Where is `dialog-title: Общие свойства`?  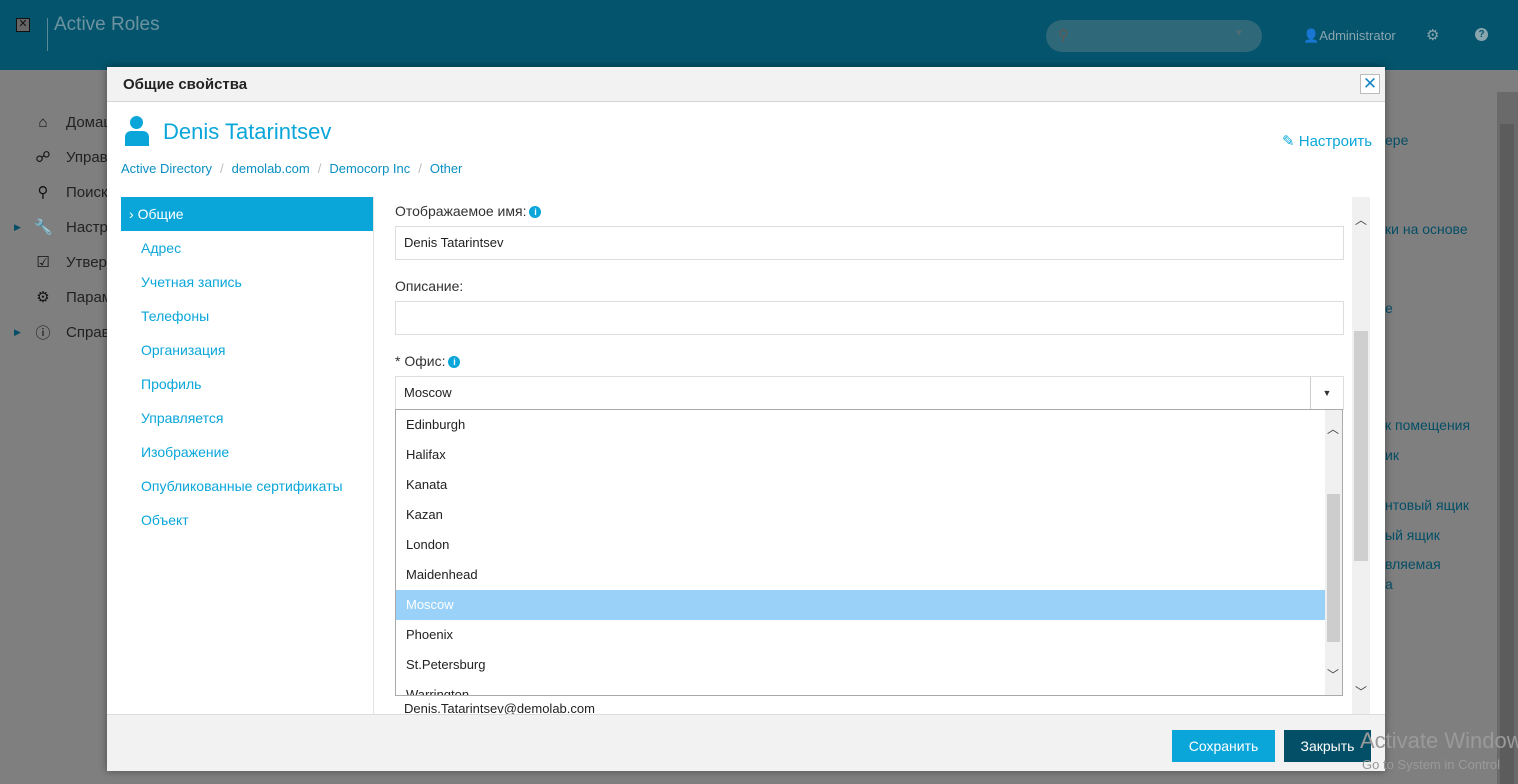
dialog-title: Общие свойства is located at coordinates (185, 84).